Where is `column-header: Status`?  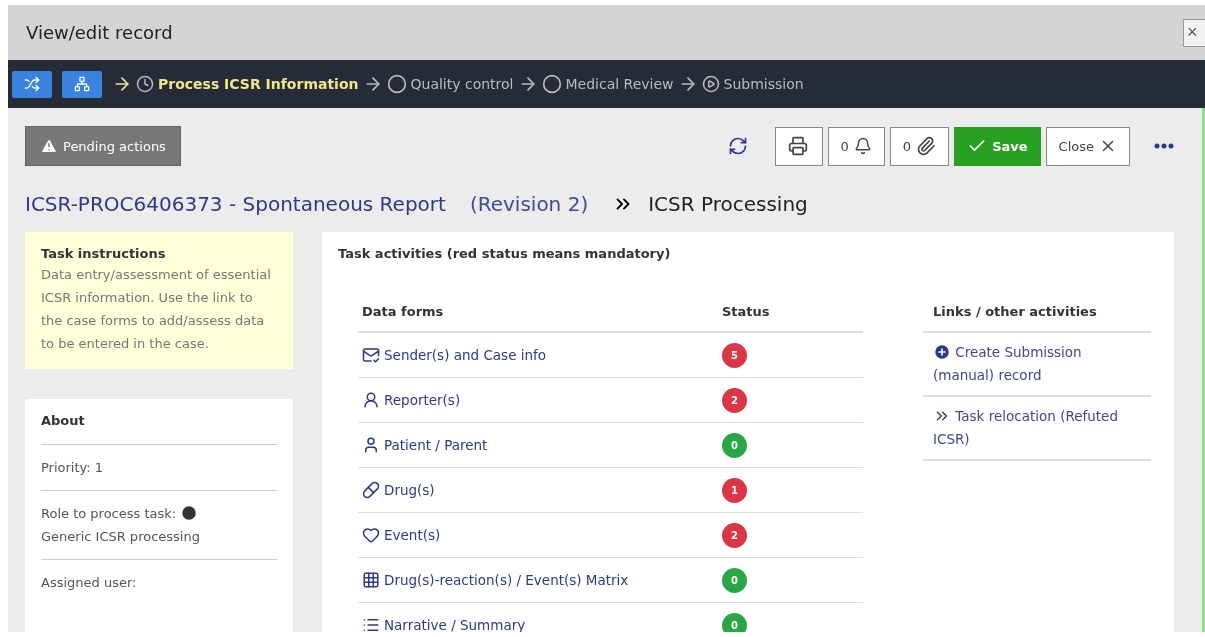
column-header: Status is located at coordinates (746, 311).